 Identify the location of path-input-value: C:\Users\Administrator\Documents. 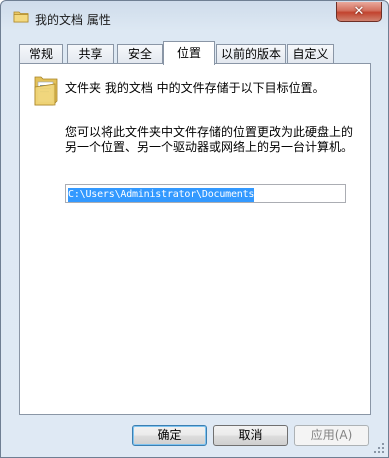
(161, 195).